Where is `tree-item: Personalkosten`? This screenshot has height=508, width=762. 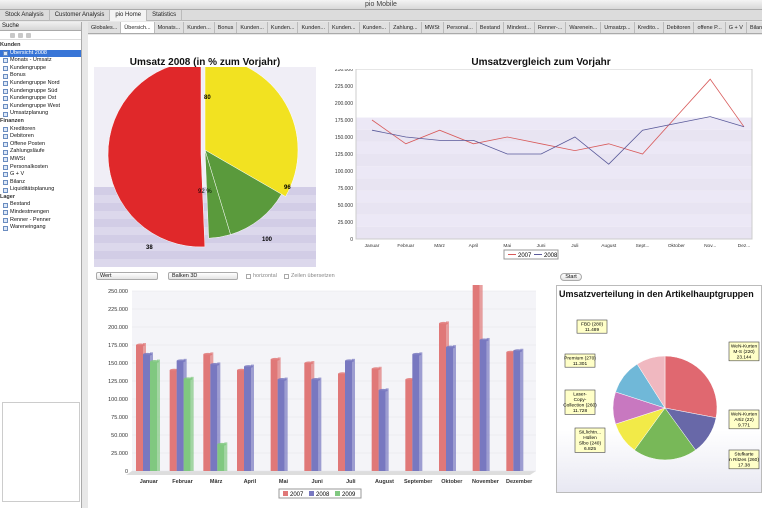
tree-item: Personalkosten is located at coordinates (40, 168).